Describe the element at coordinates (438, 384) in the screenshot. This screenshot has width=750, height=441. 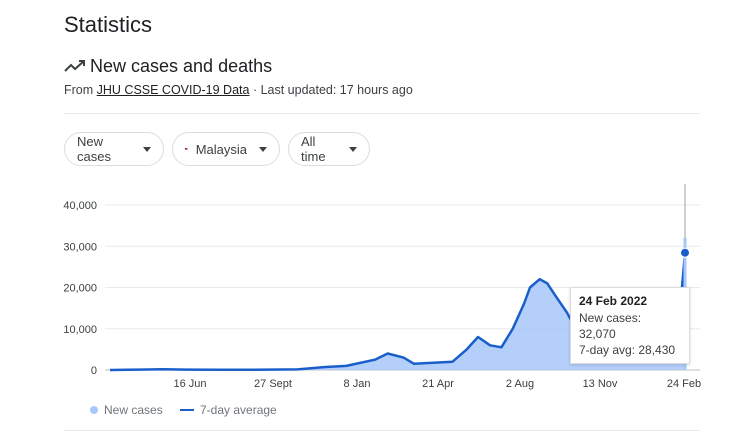
I see `x-tick-label: 21 Apr` at that location.